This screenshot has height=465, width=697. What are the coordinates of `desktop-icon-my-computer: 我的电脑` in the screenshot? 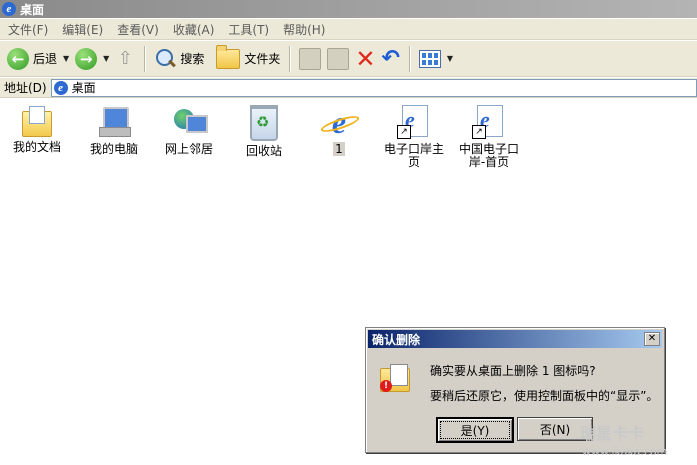 It's located at (114, 130).